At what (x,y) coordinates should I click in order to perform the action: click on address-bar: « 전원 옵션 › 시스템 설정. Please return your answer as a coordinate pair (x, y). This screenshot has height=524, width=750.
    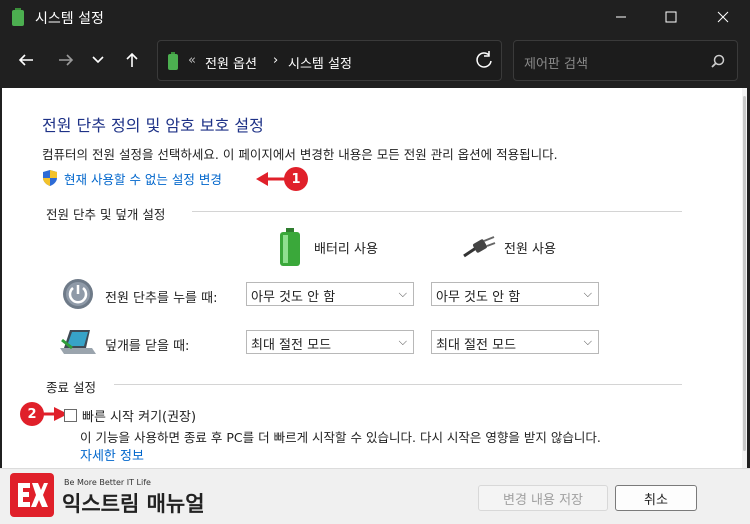
    Looking at the image, I should click on (329, 60).